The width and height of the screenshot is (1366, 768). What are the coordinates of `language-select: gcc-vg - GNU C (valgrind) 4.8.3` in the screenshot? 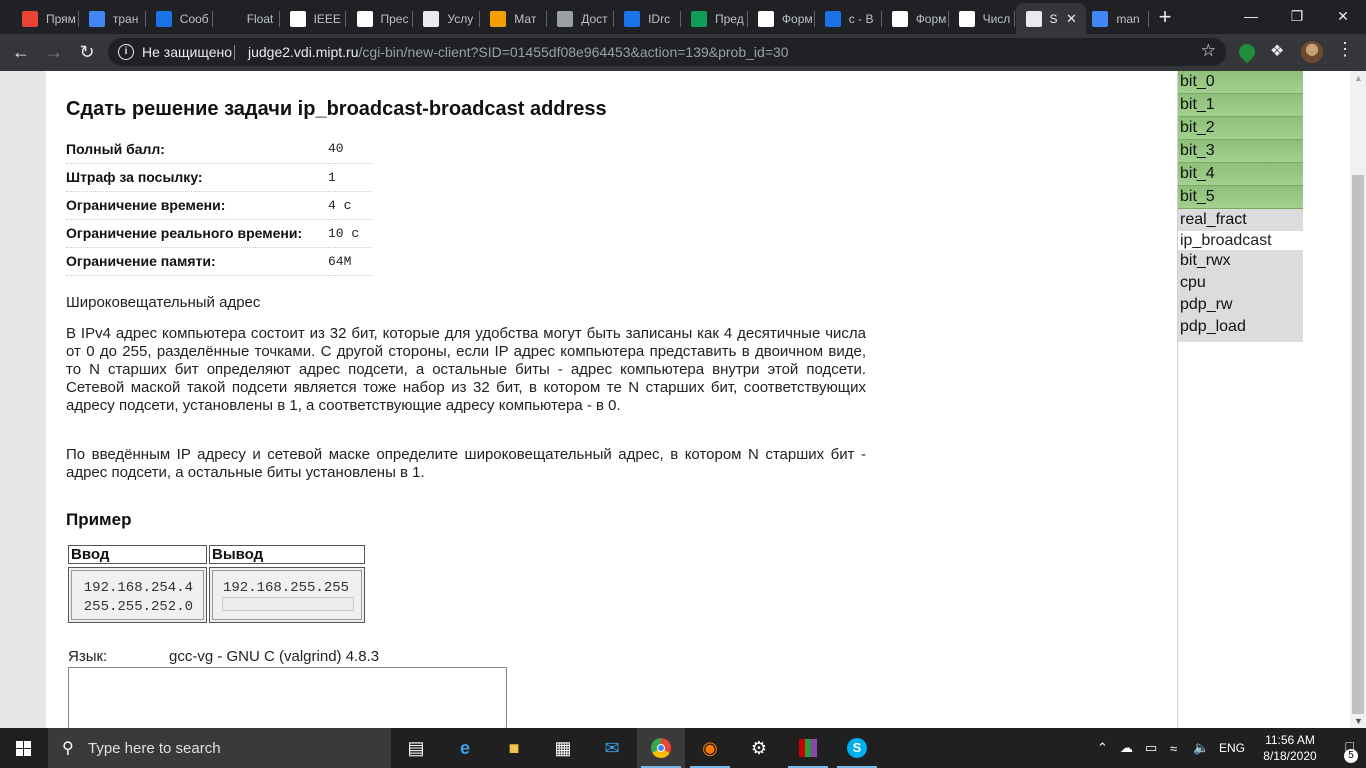 It's located at (274, 656).